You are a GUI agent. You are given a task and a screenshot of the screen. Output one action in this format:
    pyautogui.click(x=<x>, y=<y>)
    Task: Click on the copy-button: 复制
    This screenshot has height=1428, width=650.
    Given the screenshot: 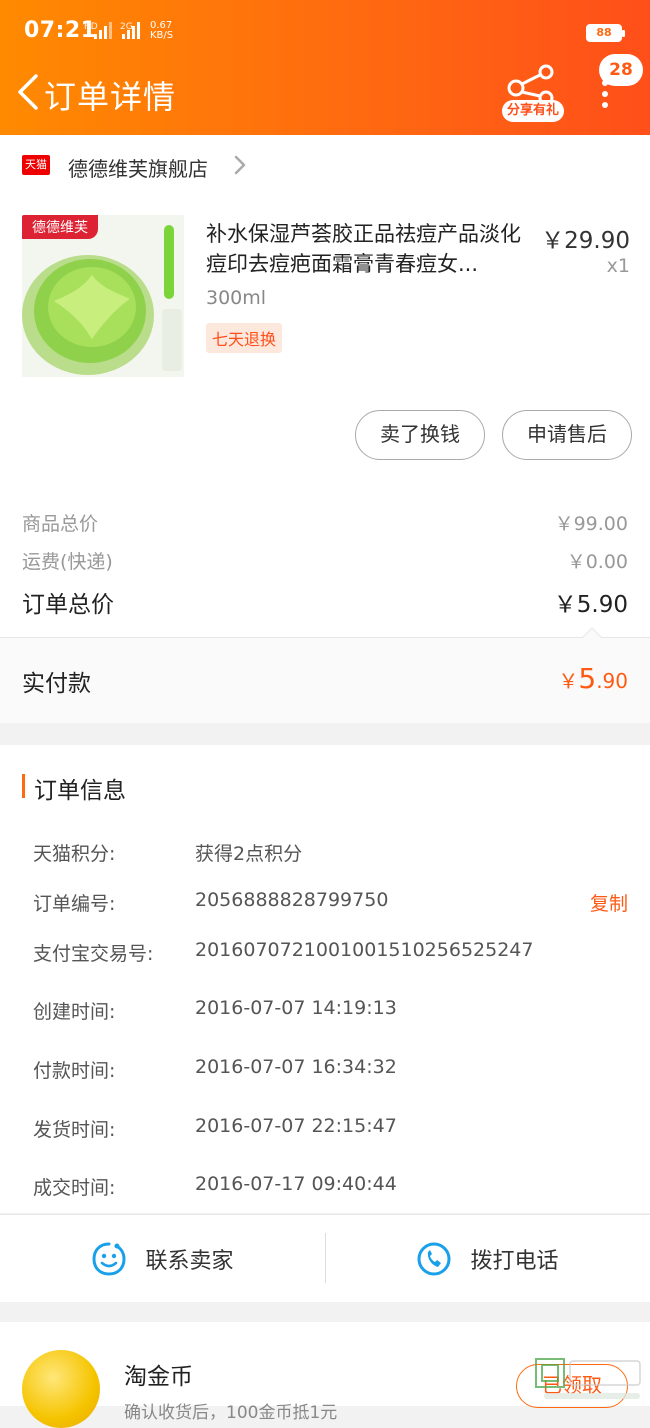 What is the action you would take?
    pyautogui.click(x=609, y=902)
    